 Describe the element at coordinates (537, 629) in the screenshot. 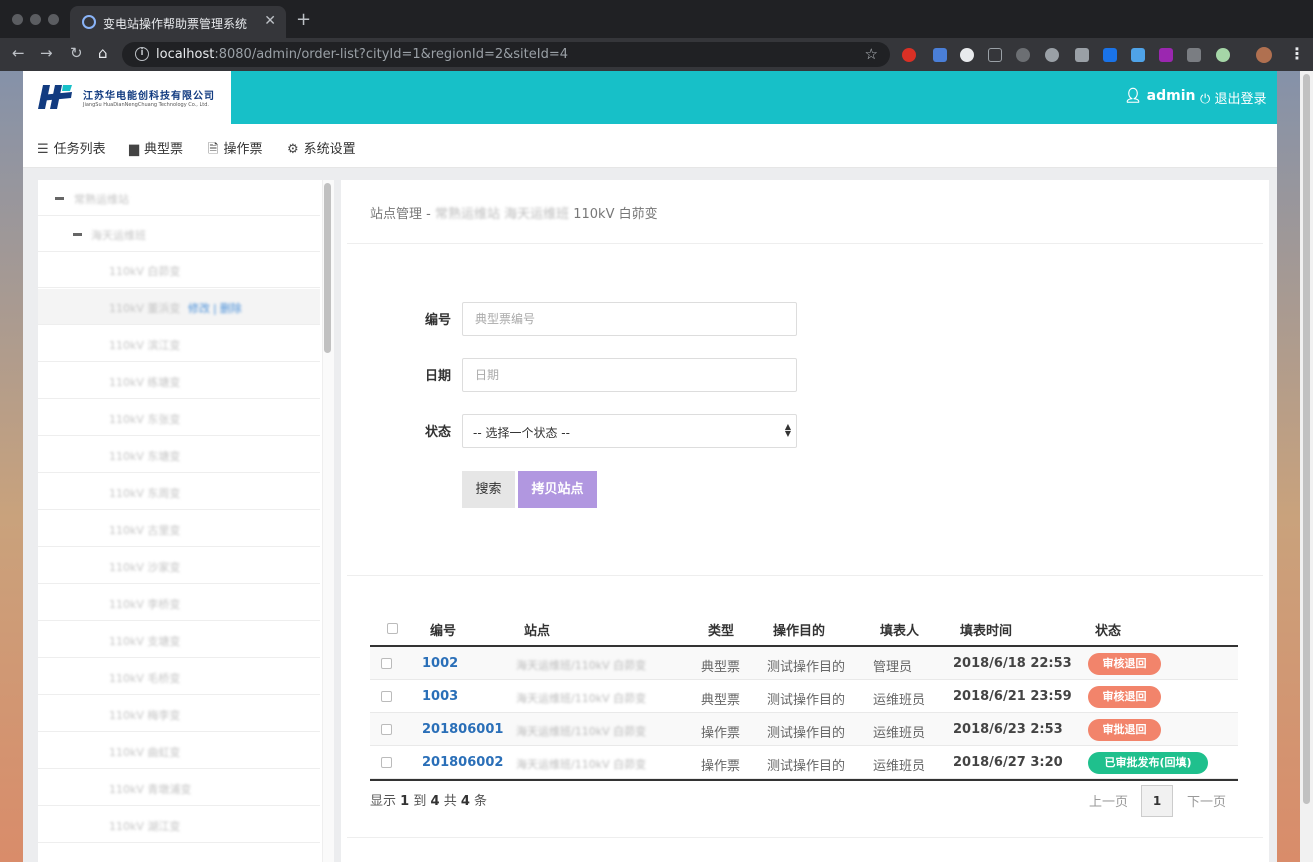

I see `col-header-site: 站点` at that location.